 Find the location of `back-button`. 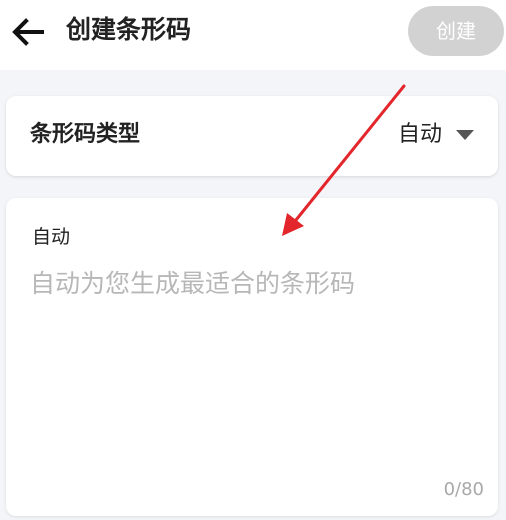

back-button is located at coordinates (28, 32).